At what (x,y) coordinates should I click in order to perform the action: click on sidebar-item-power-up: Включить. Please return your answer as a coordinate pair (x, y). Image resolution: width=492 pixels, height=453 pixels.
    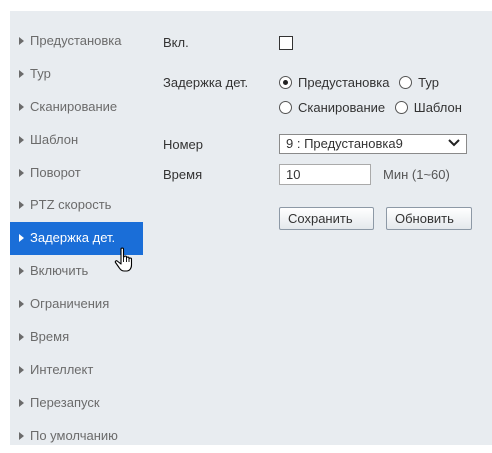
    Looking at the image, I should click on (77, 271).